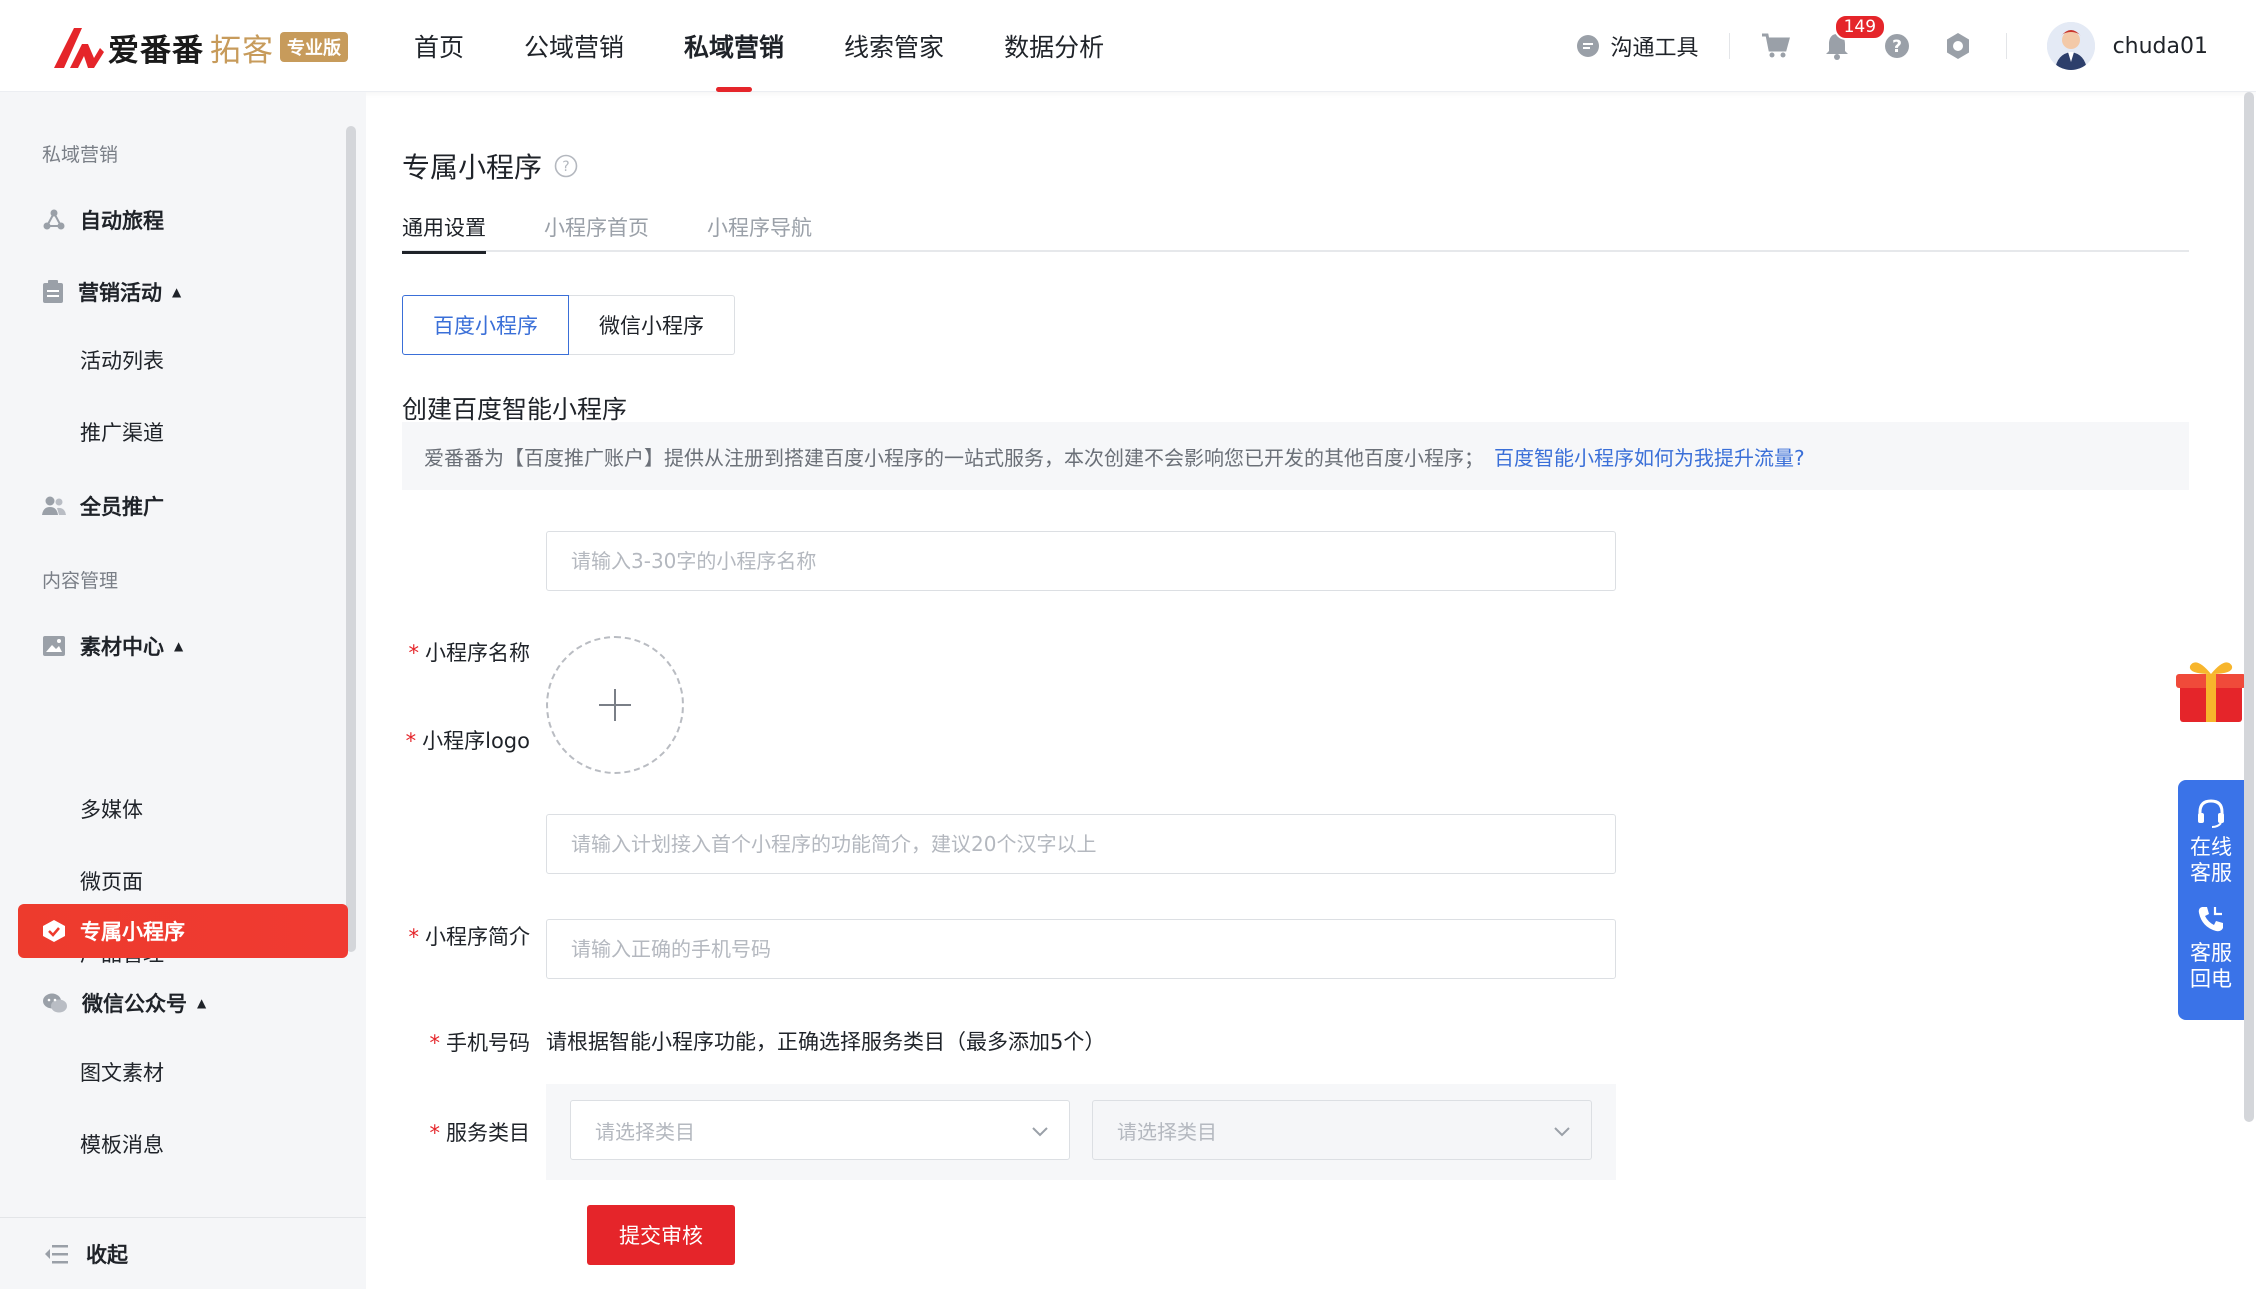 The image size is (2256, 1289). What do you see at coordinates (734, 46) in the screenshot?
I see `nav-private-marketing: 私域营销` at bounding box center [734, 46].